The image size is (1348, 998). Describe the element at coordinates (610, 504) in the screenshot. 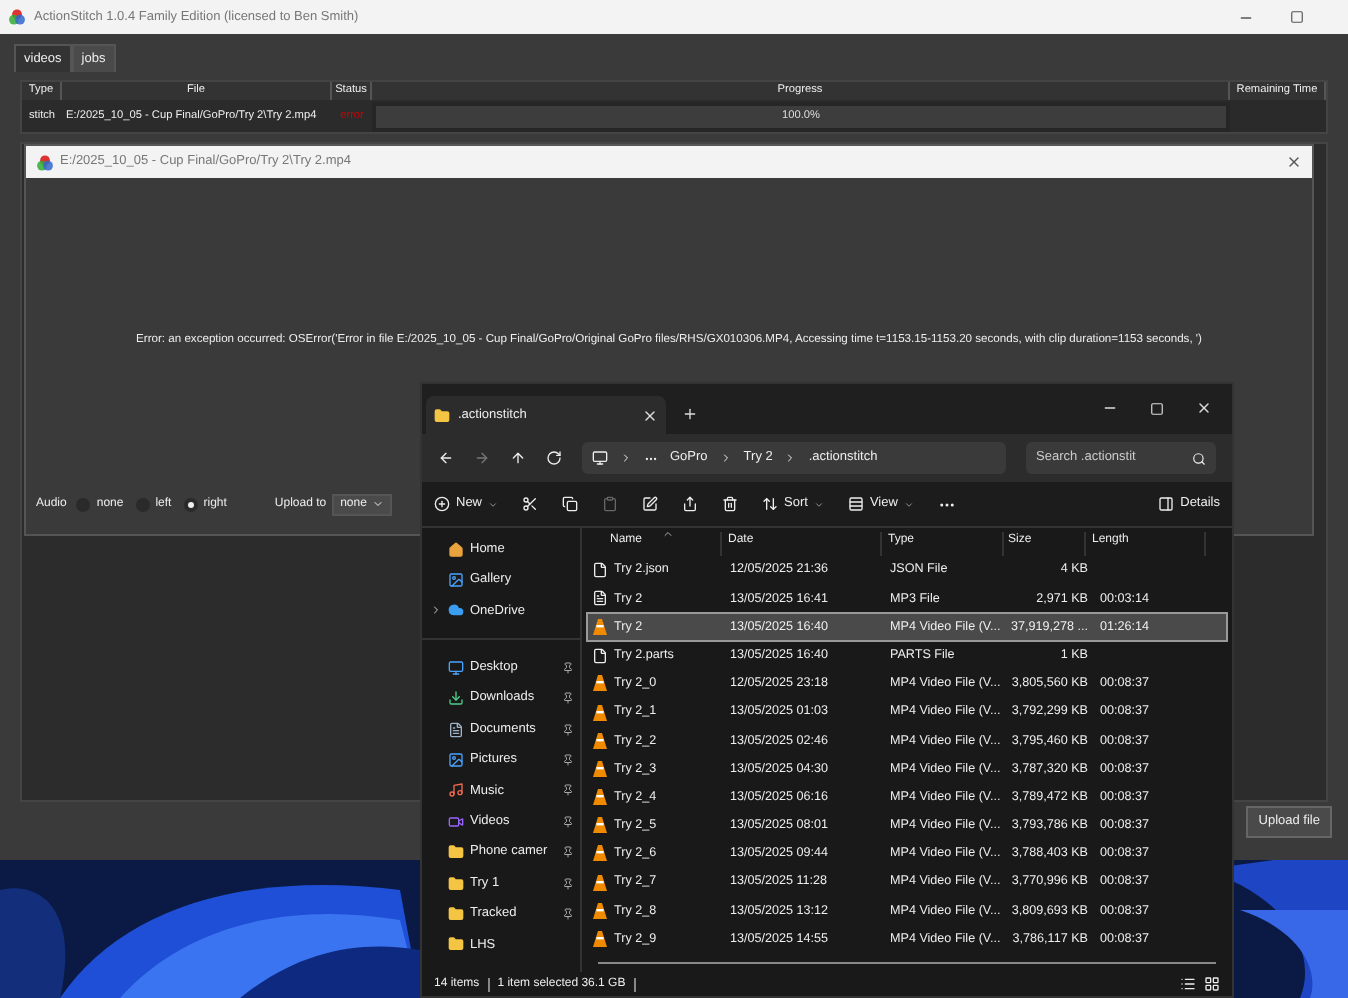

I see `paste-icon` at that location.